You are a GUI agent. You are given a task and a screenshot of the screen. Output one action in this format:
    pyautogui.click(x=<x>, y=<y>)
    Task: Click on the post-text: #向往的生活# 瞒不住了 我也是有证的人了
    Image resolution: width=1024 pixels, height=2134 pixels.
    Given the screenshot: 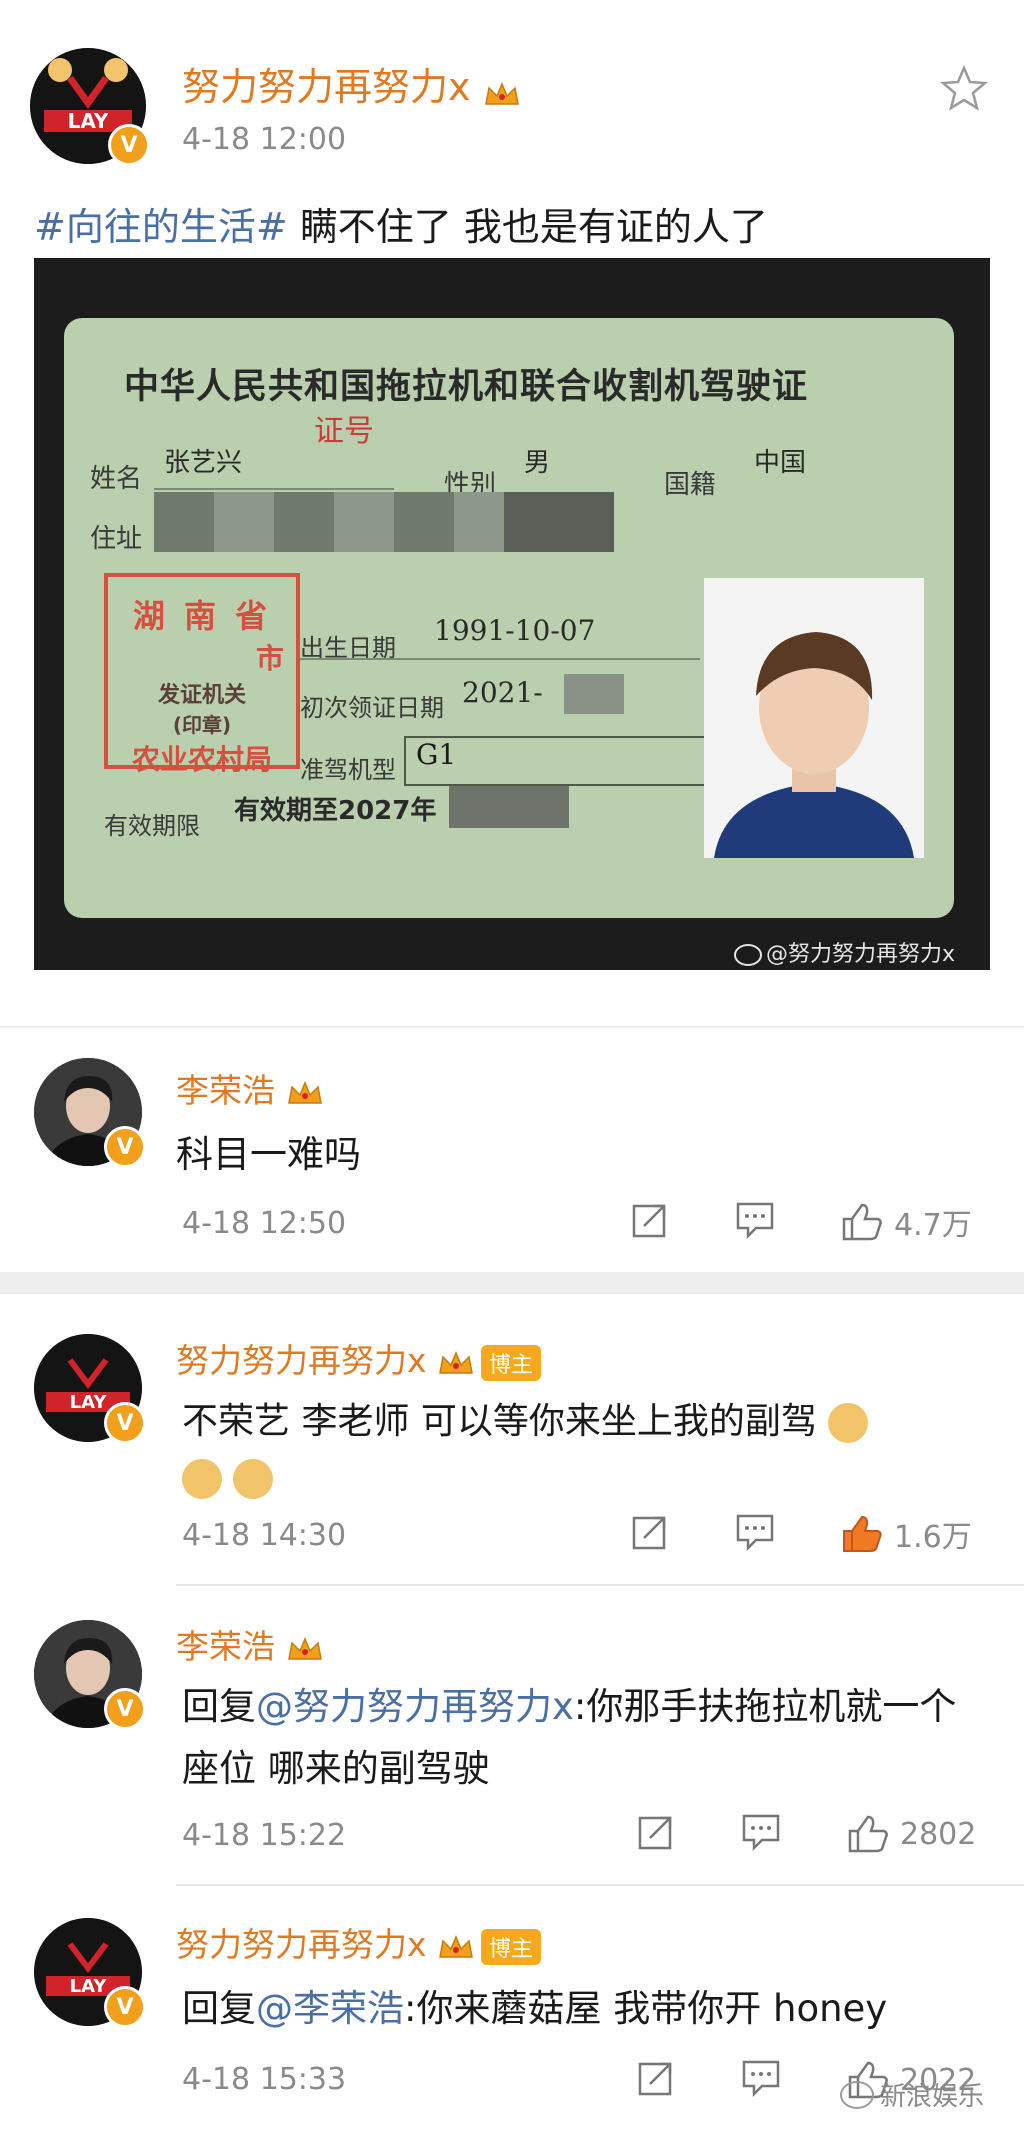 What is the action you would take?
    pyautogui.click(x=514, y=223)
    